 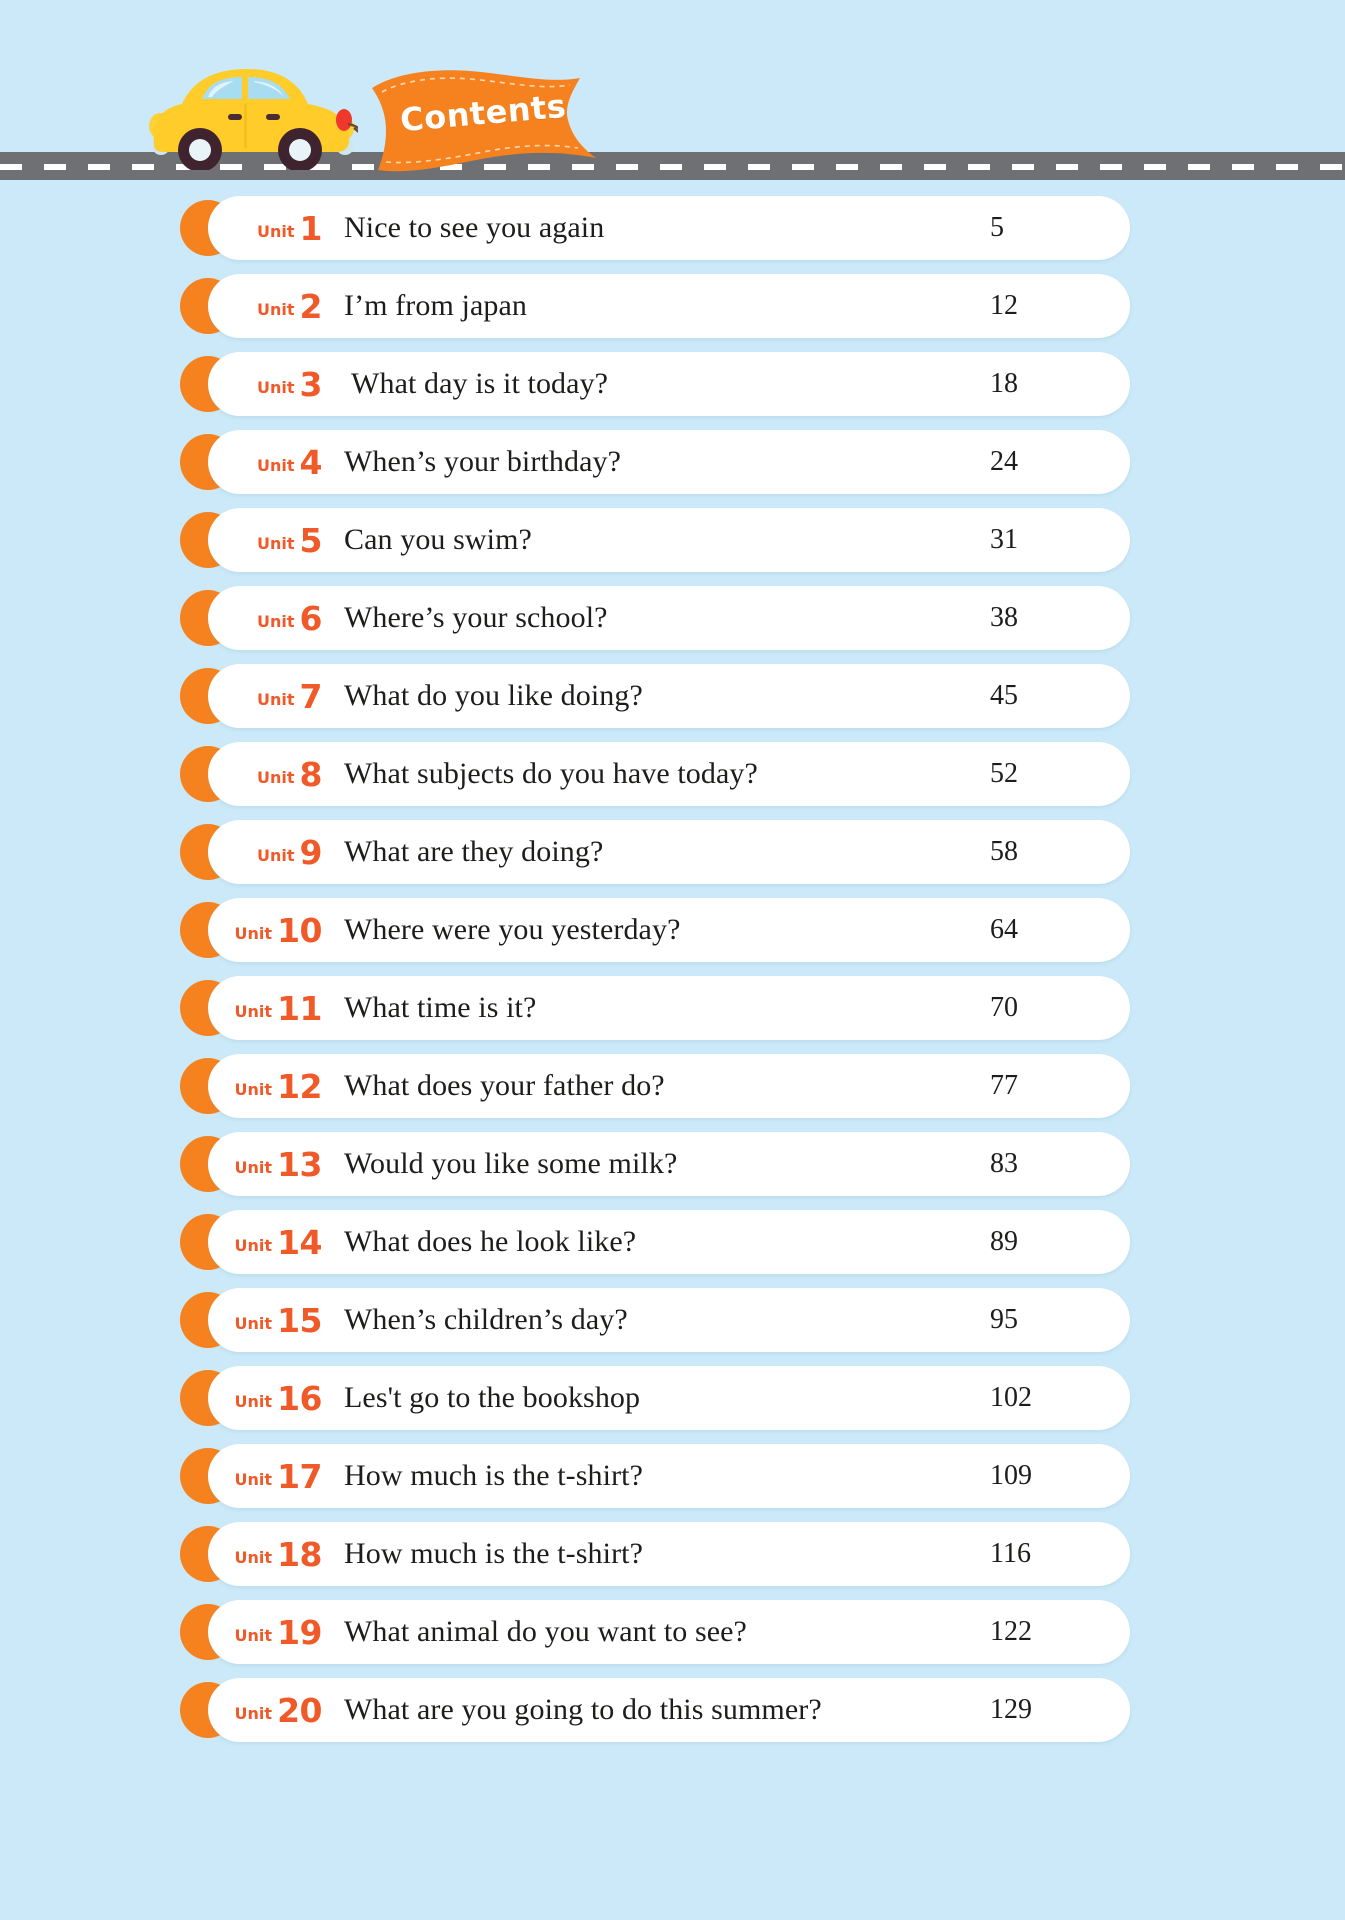 I want to click on unit-badge: Unit 13, so click(x=269, y=1164).